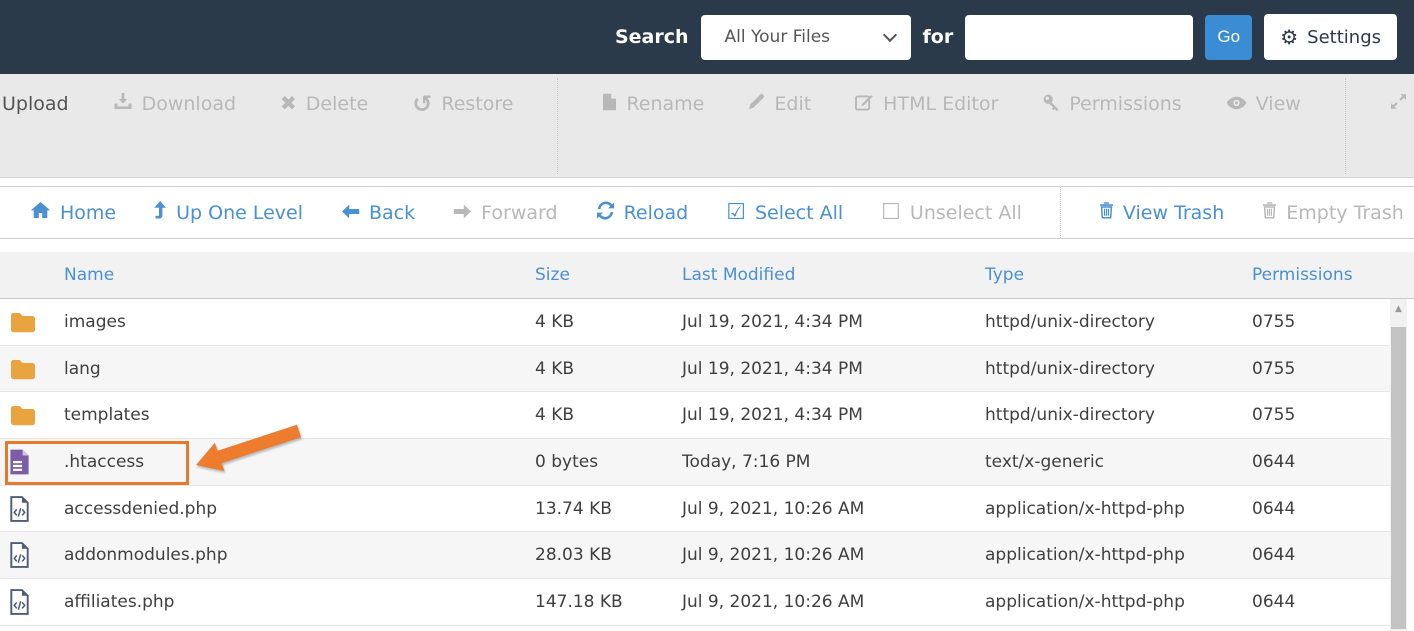  I want to click on vertical-scrollbar: ▲, so click(1398, 465).